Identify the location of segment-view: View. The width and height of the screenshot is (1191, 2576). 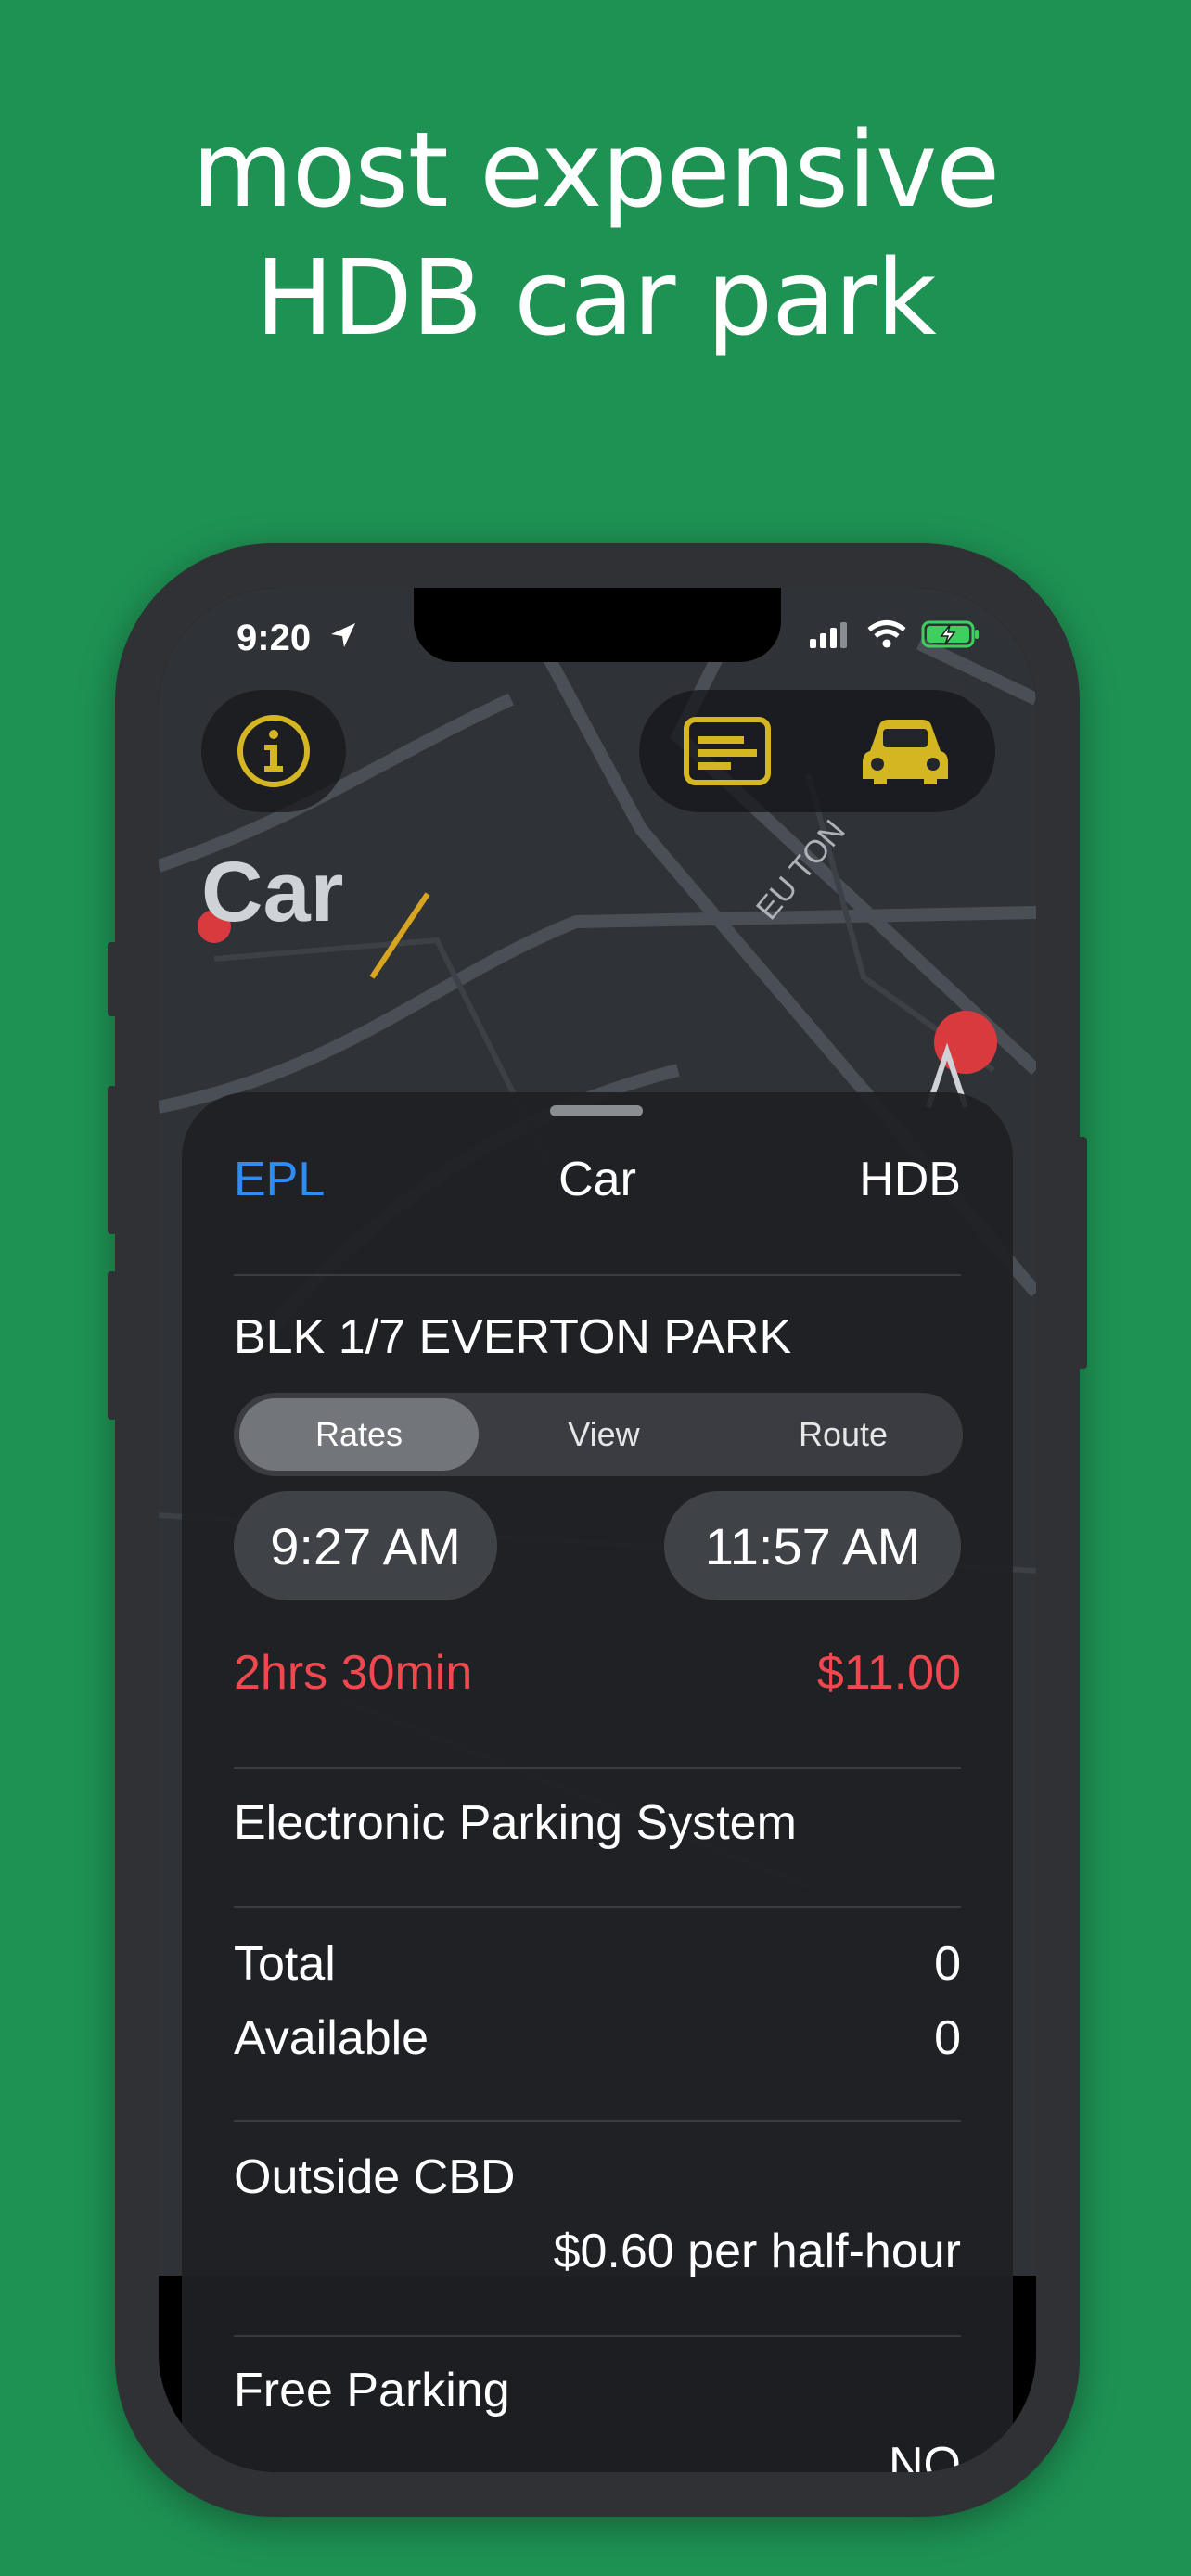
(604, 1434).